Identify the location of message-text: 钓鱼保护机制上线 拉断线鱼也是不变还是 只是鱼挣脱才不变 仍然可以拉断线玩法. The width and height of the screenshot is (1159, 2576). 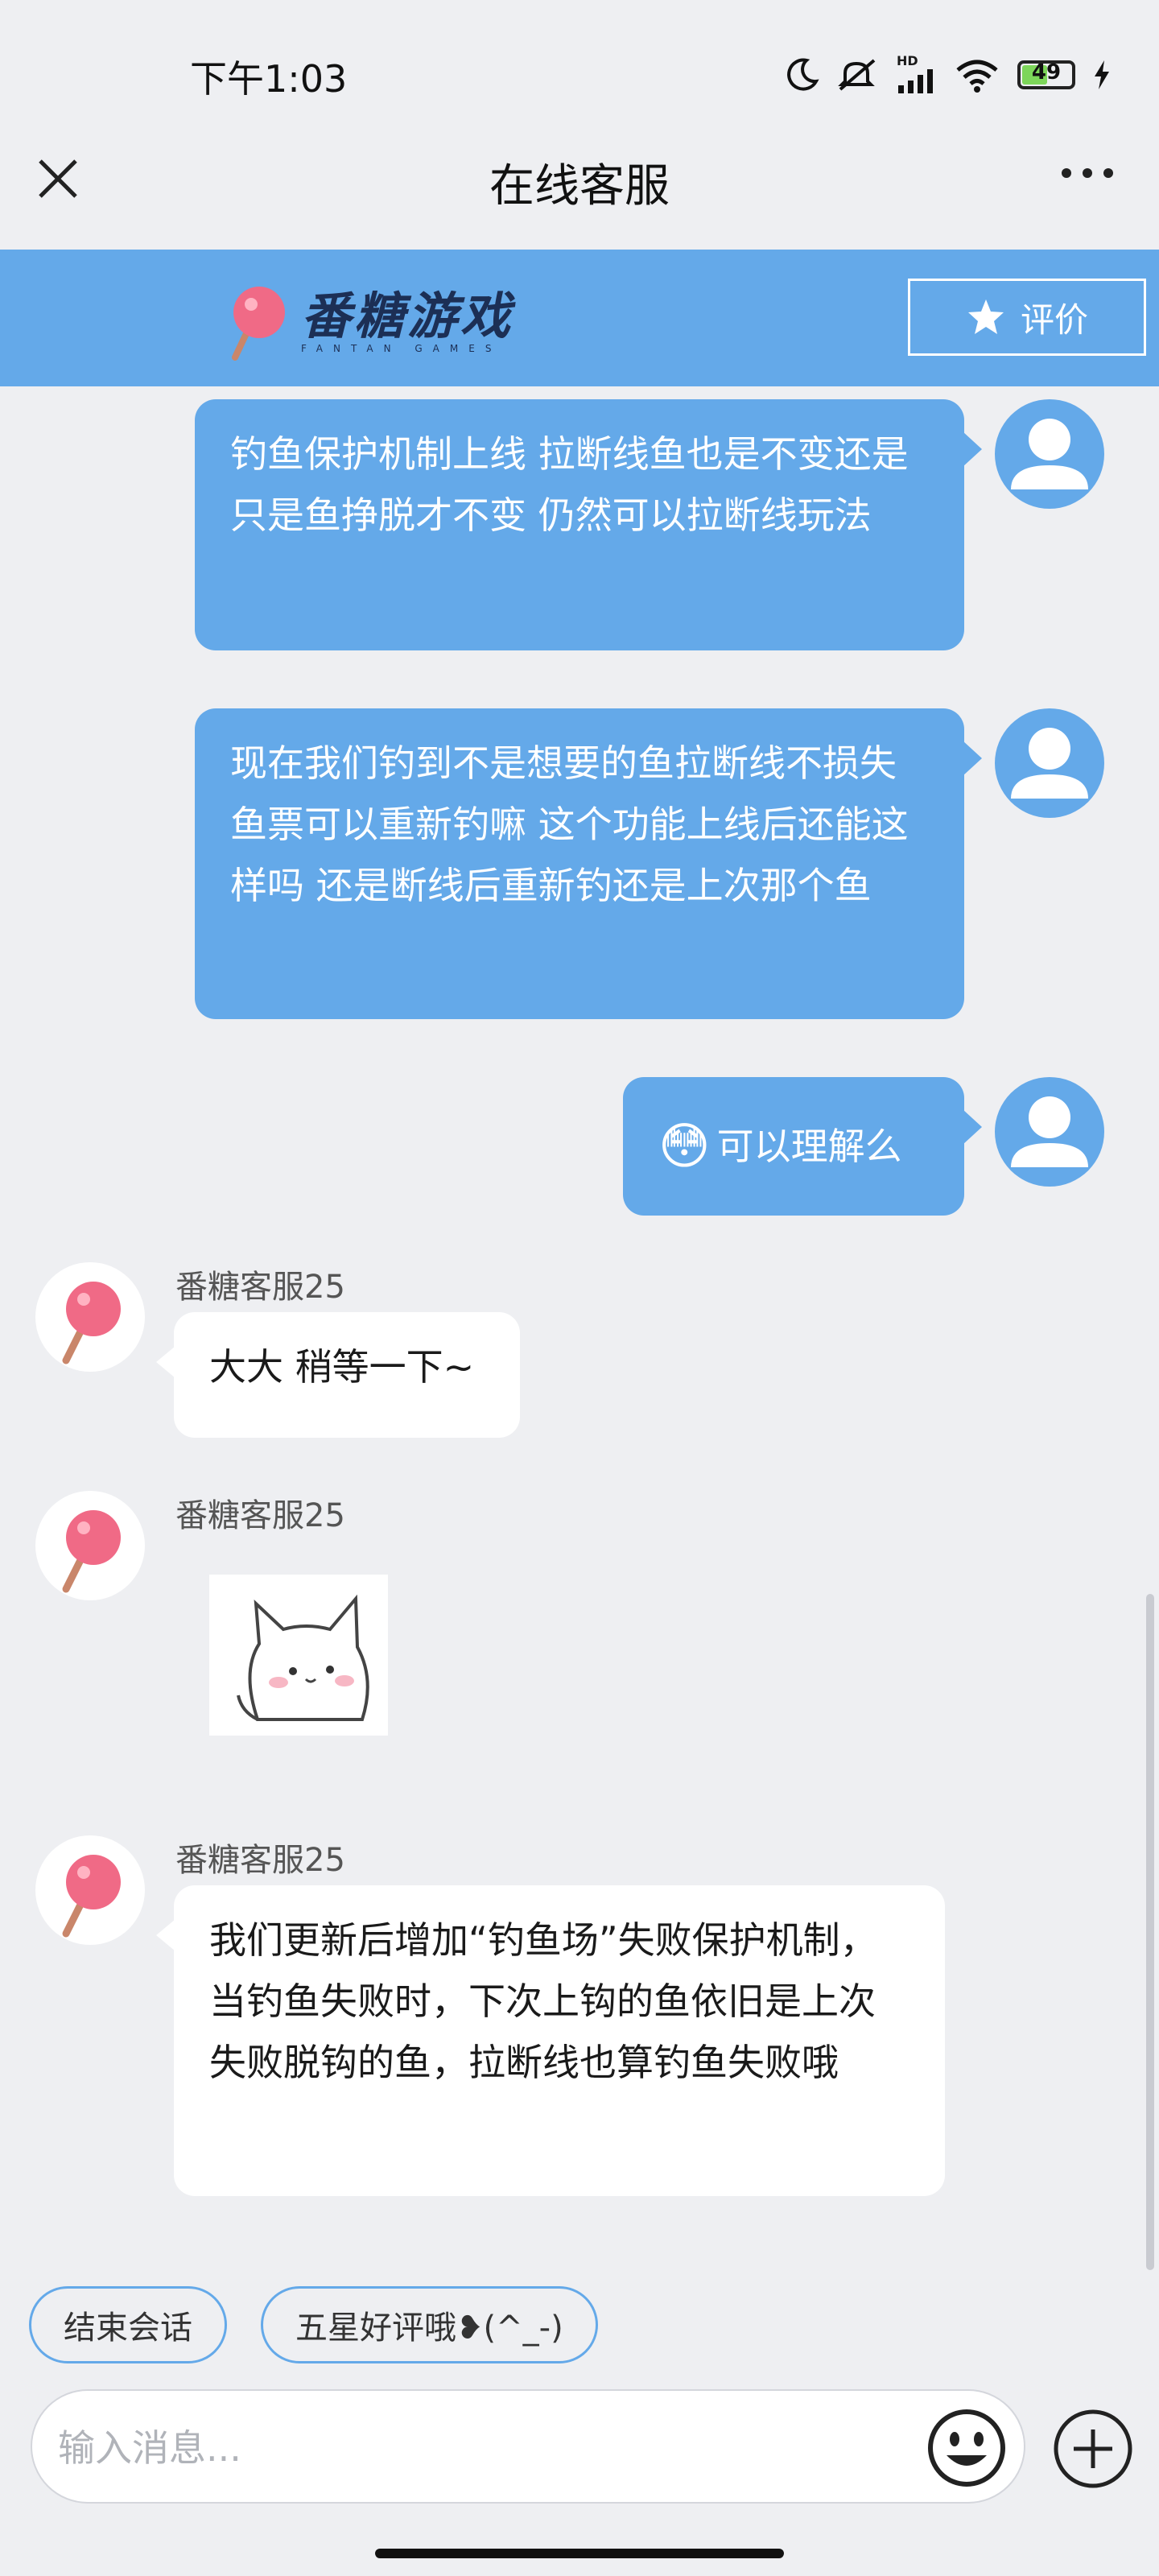
(569, 484).